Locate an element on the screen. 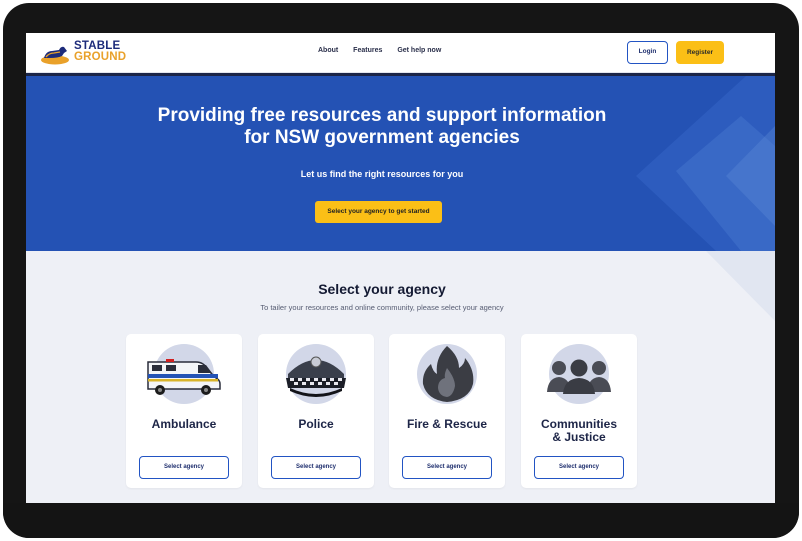 The width and height of the screenshot is (802, 541). brand-line2: GROUND is located at coordinates (100, 57).